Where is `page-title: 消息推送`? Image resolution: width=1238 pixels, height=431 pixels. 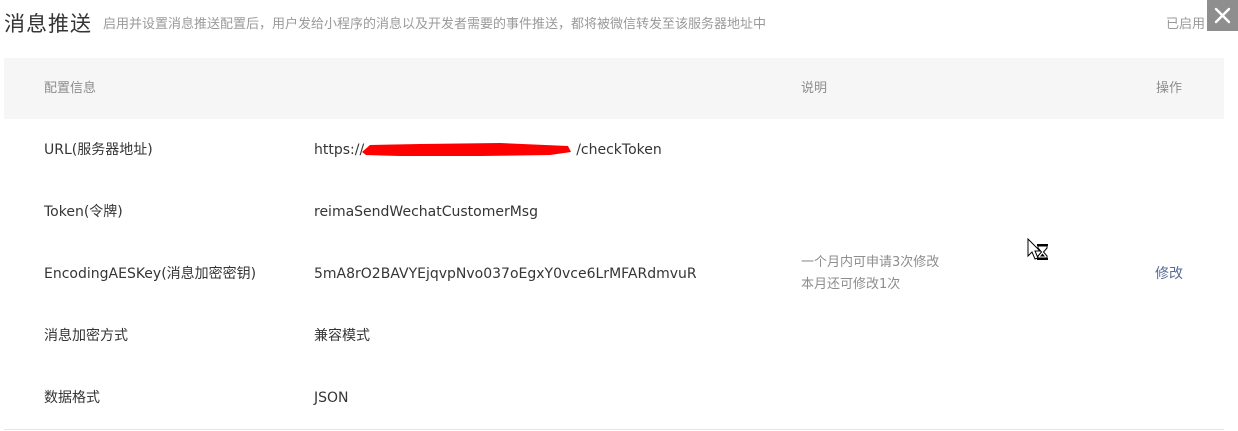 page-title: 消息推送 is located at coordinates (48, 24).